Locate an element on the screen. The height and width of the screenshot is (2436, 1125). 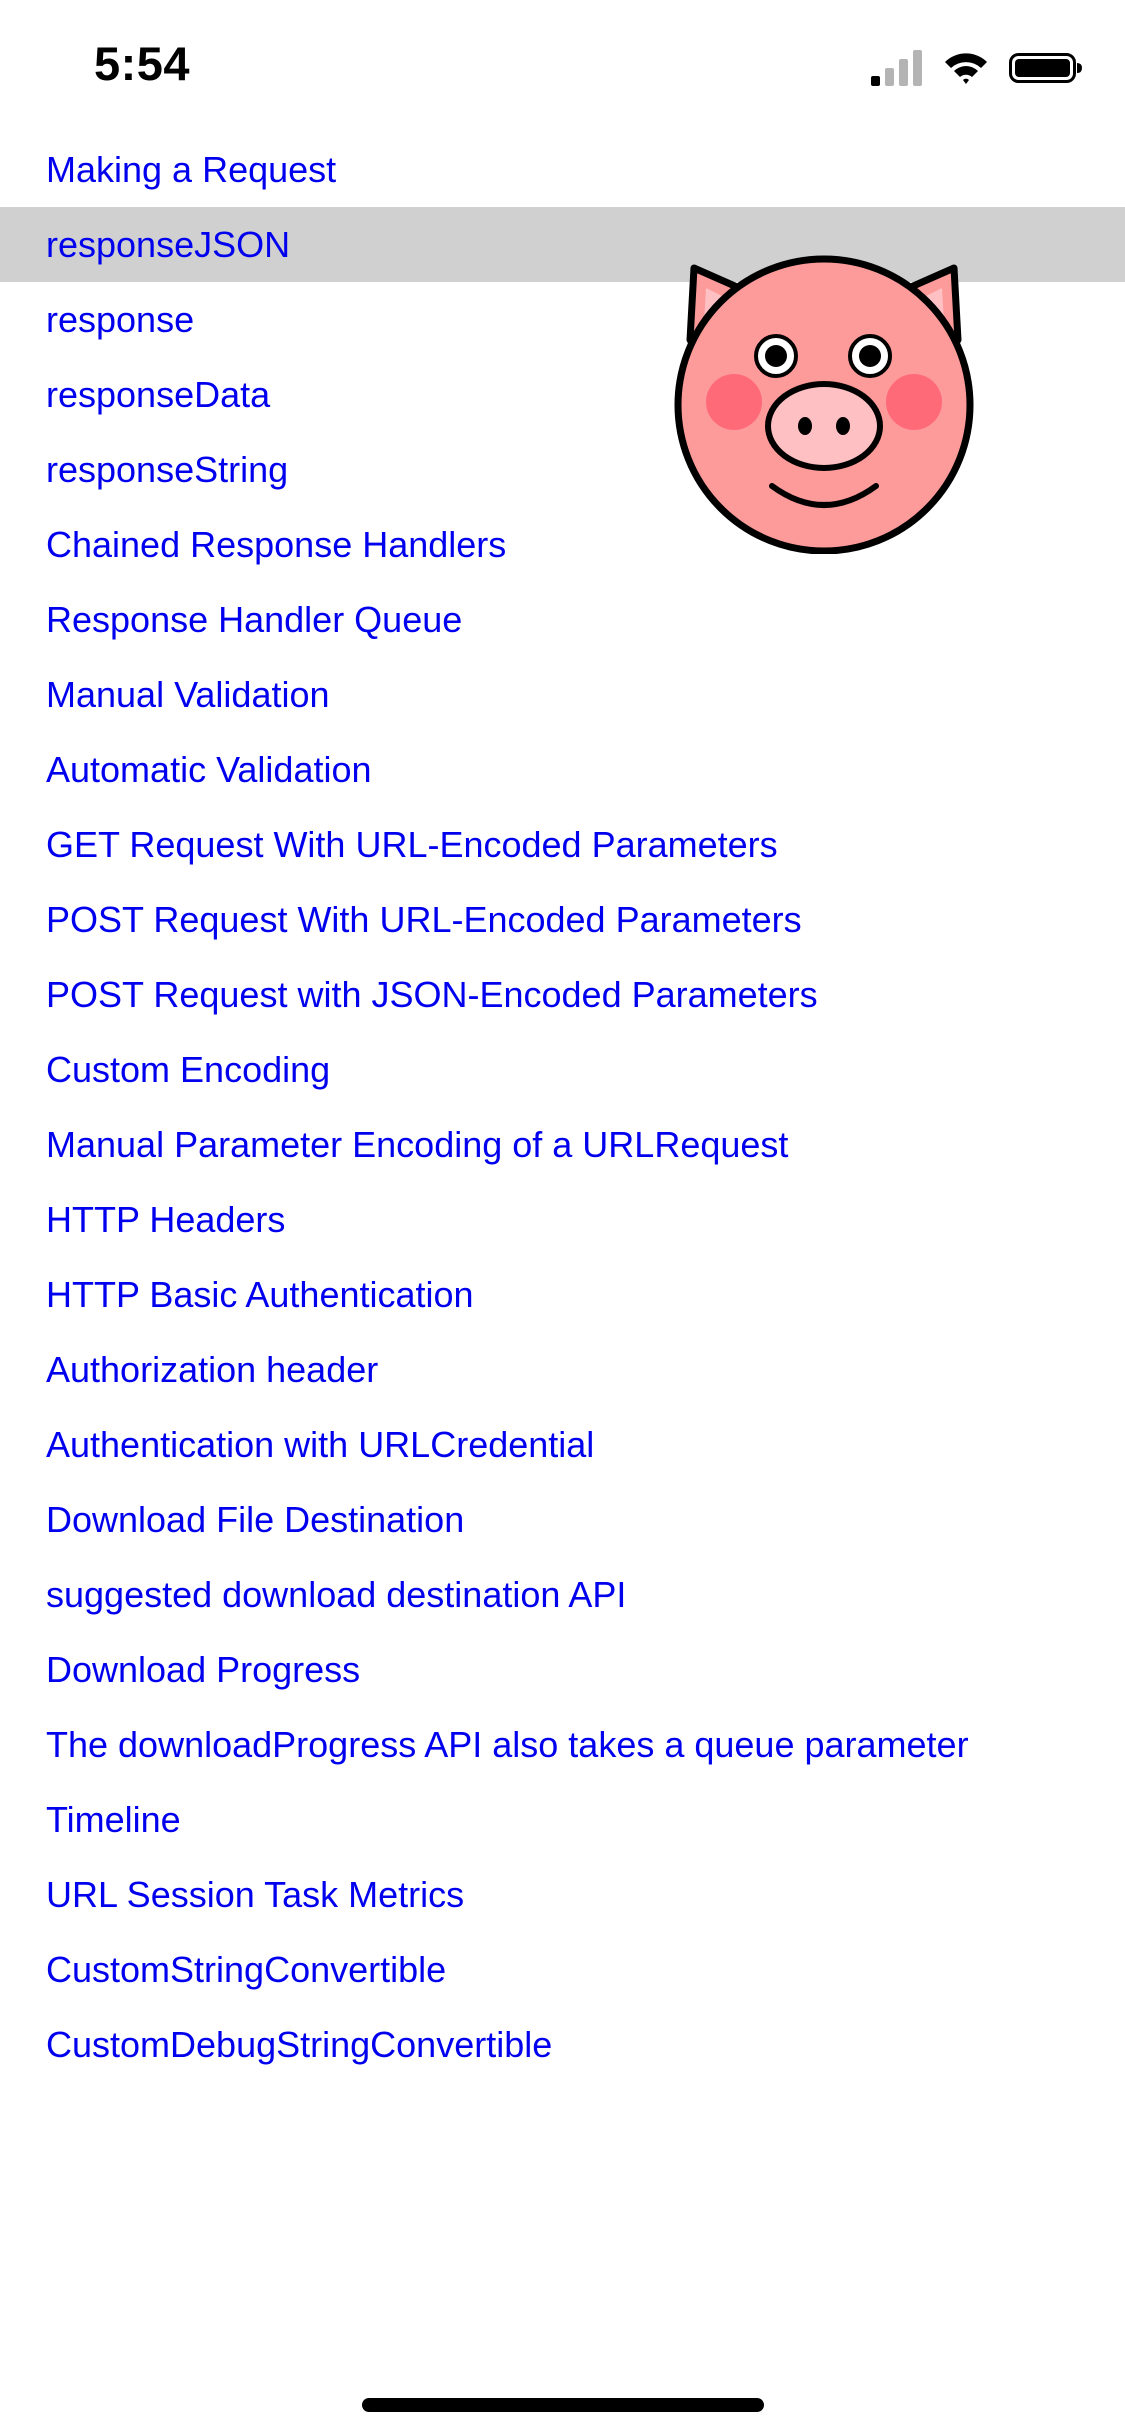
menu-item: GET Request With URL-Encoded Parameters is located at coordinates (562, 844).